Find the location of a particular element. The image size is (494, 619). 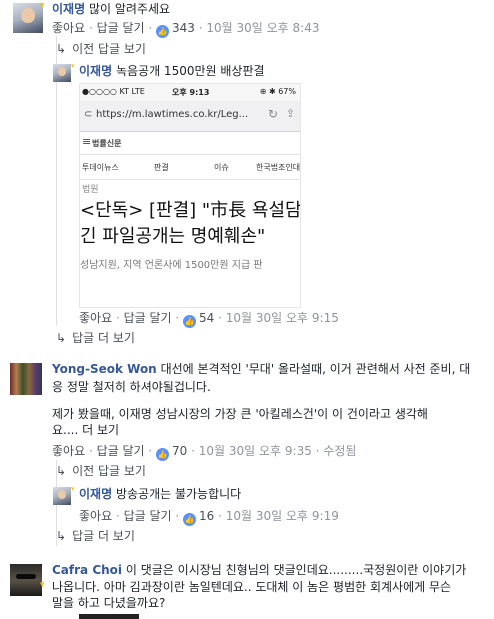

category-tab: 이슈 is located at coordinates (221, 167).